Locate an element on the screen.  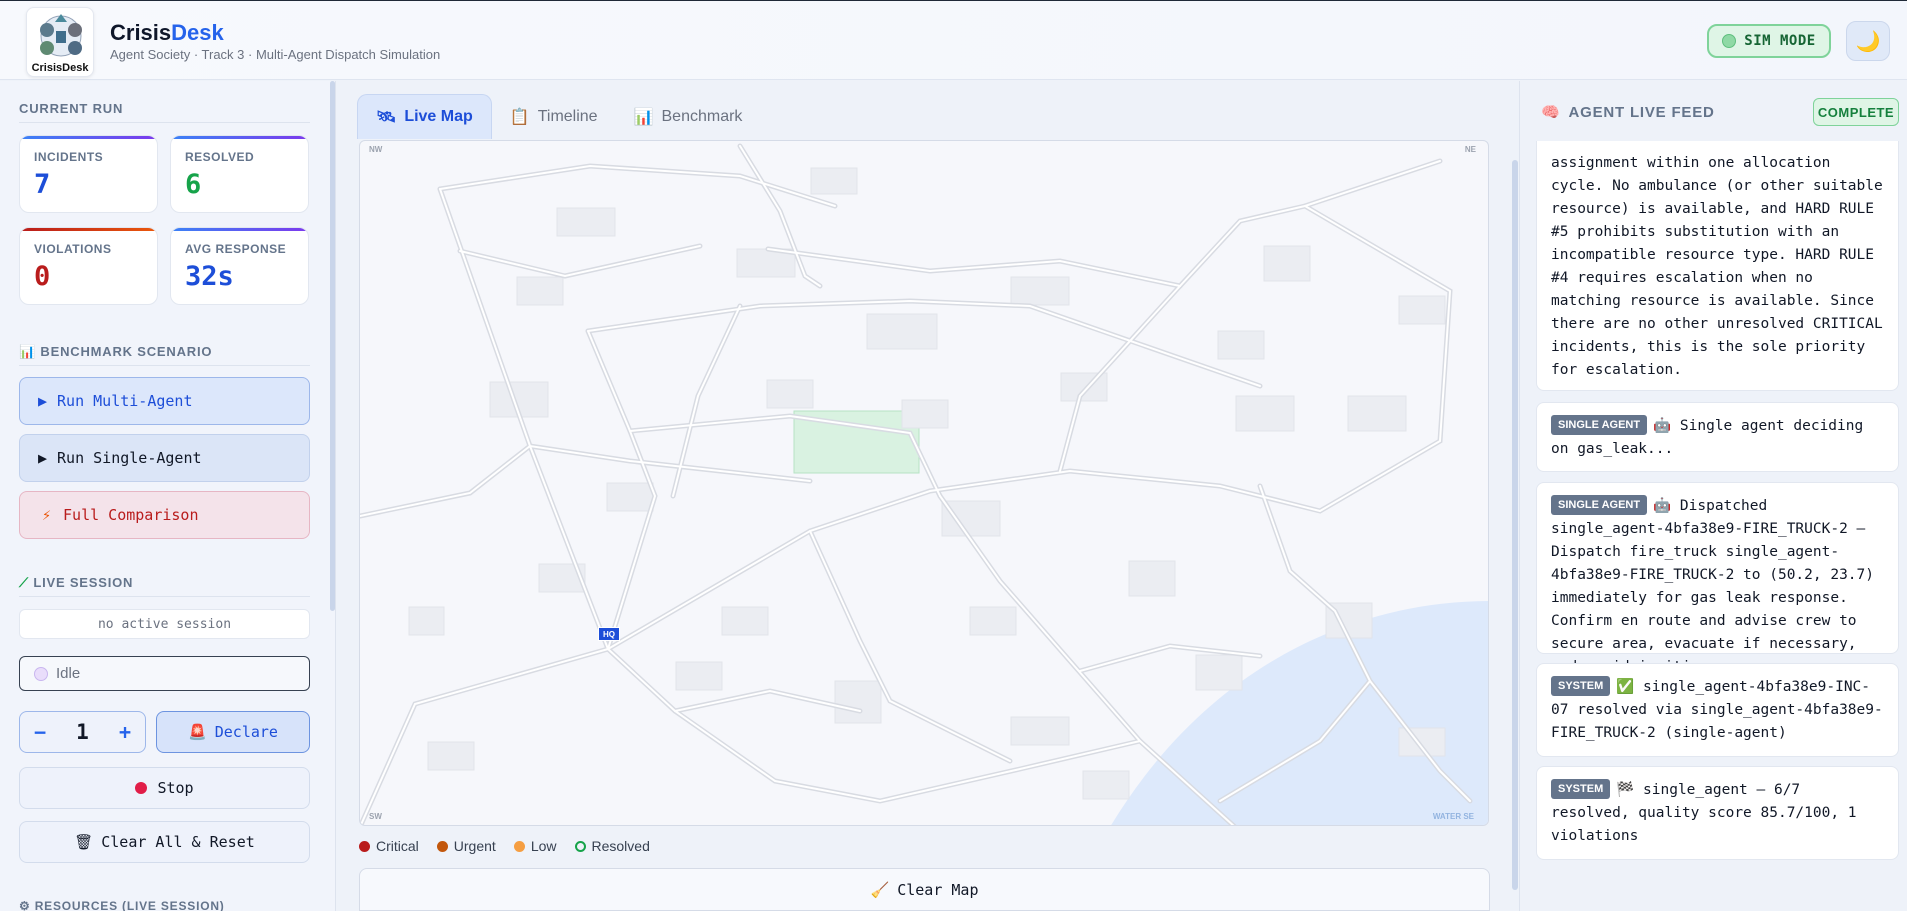
sidebar-scrollbar is located at coordinates (332, 346).